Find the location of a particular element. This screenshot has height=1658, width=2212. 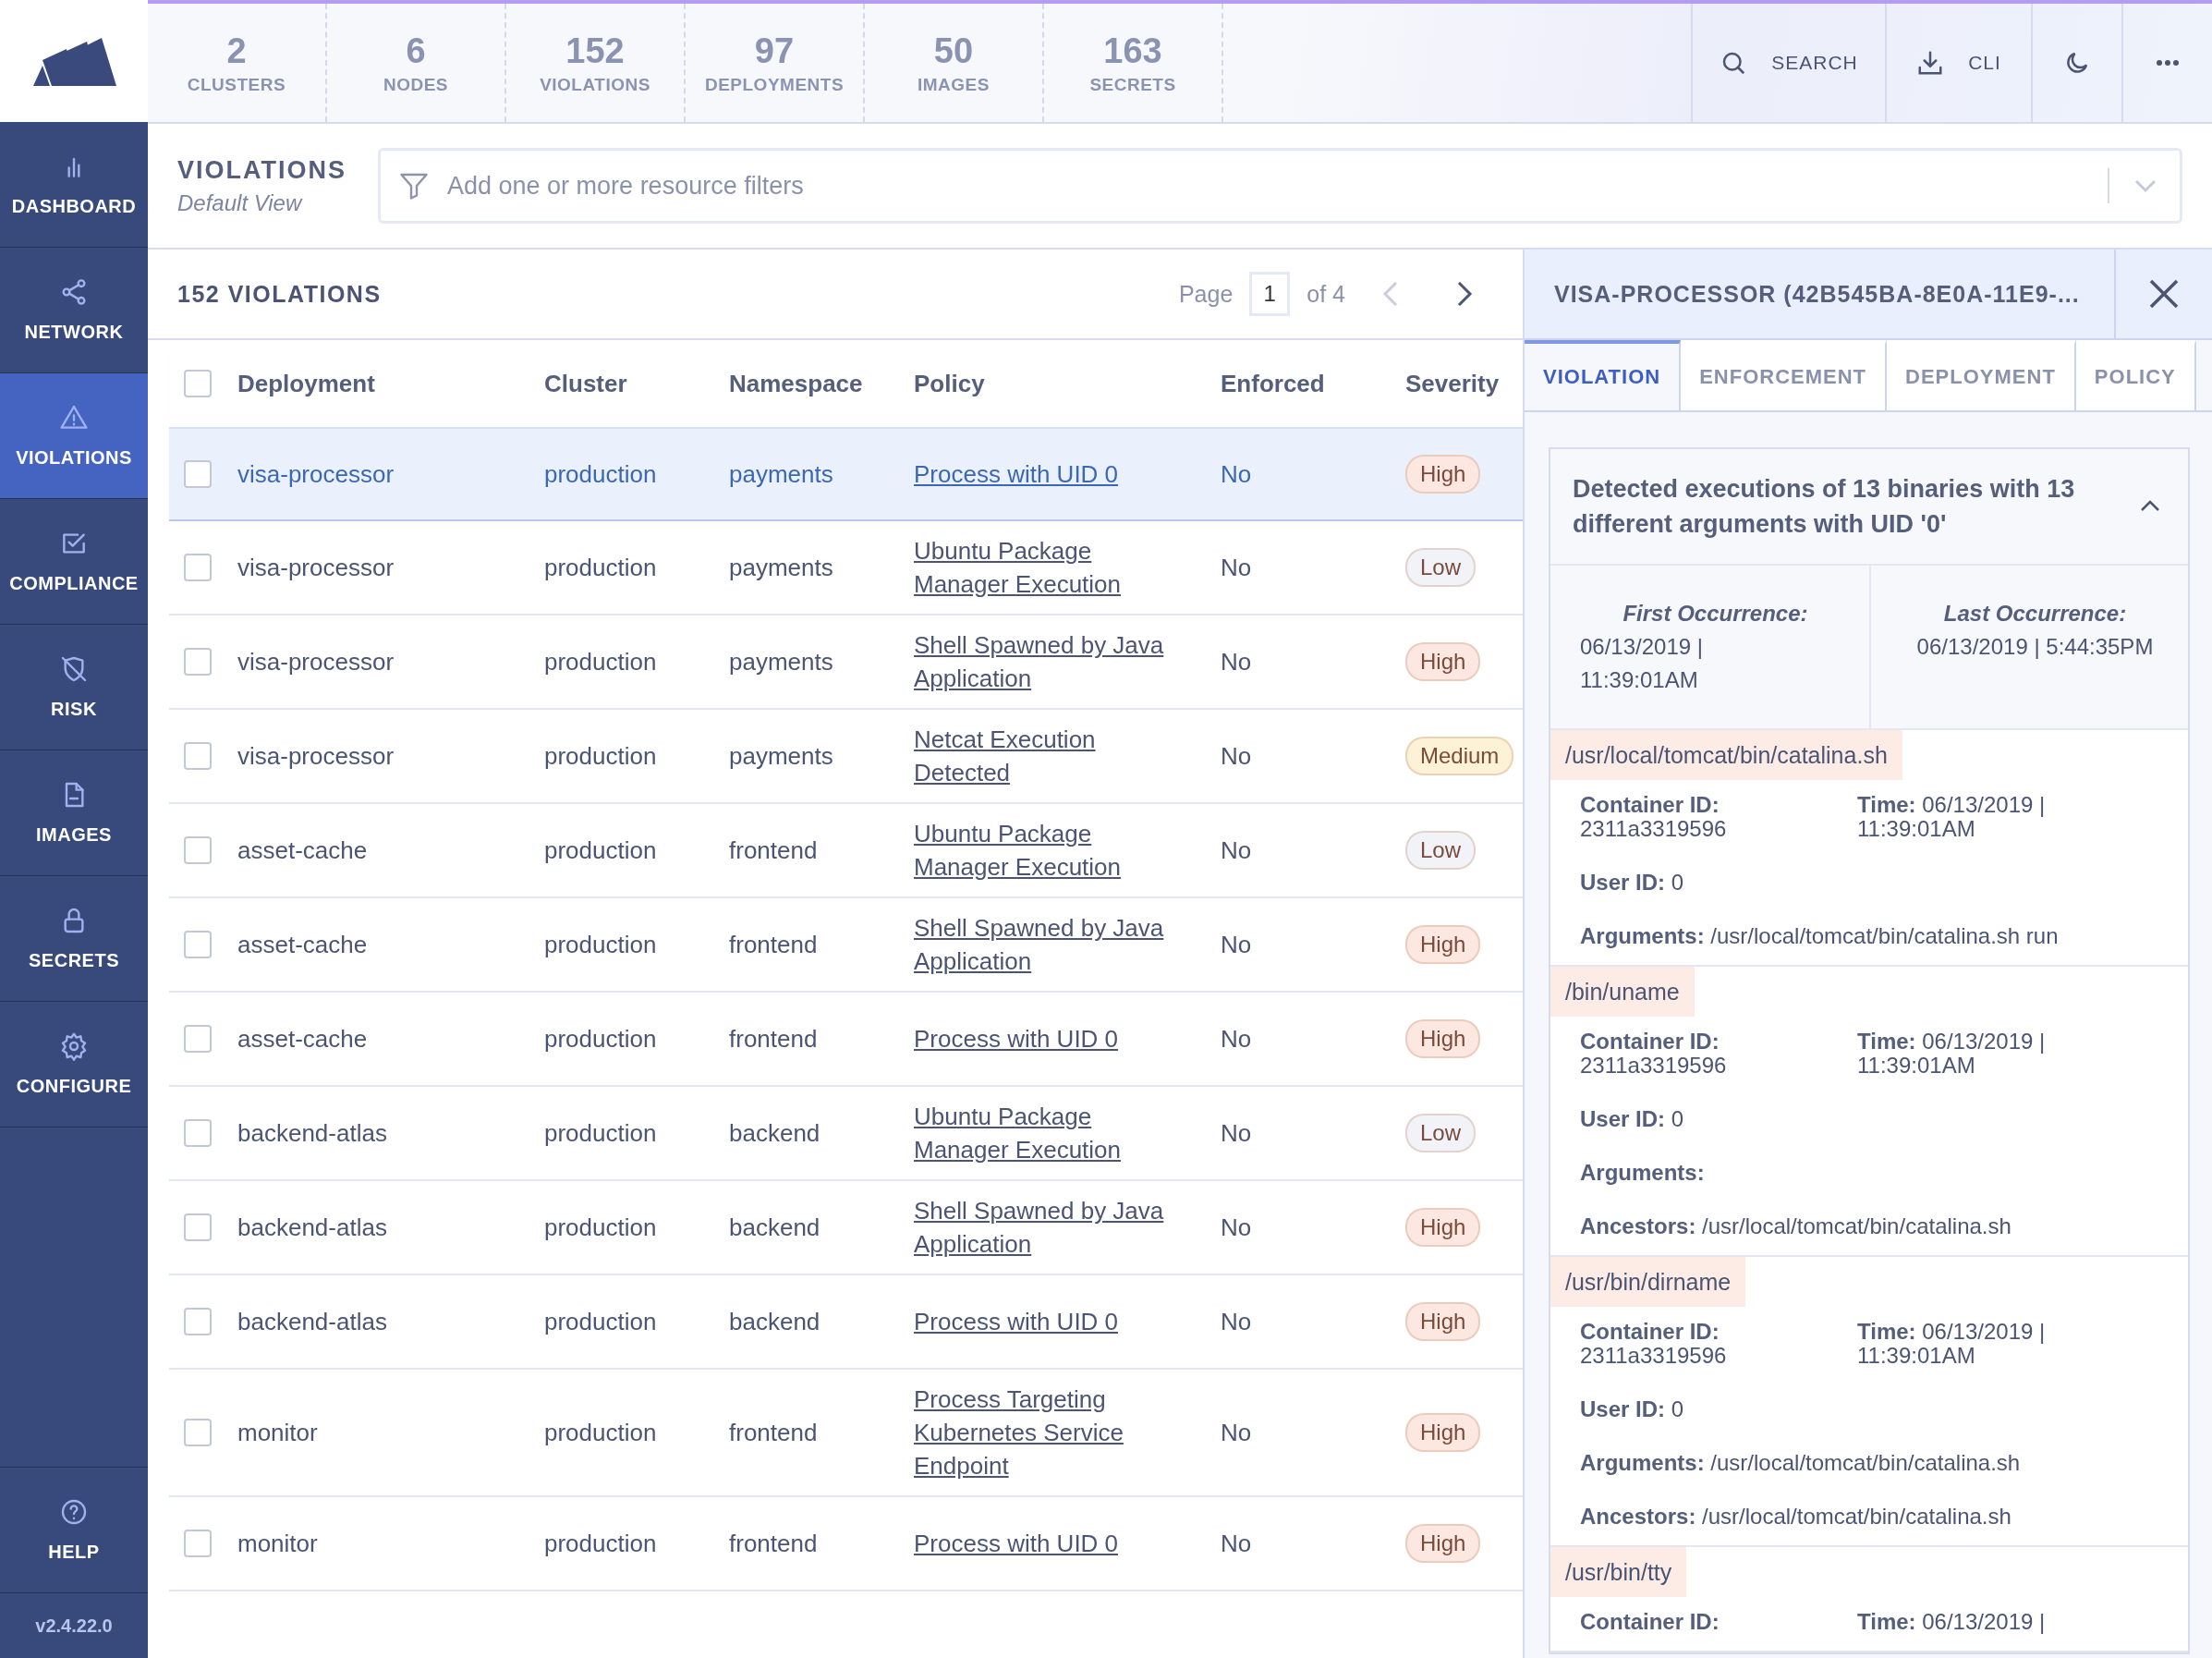

column-header: Deployment is located at coordinates (390, 383).